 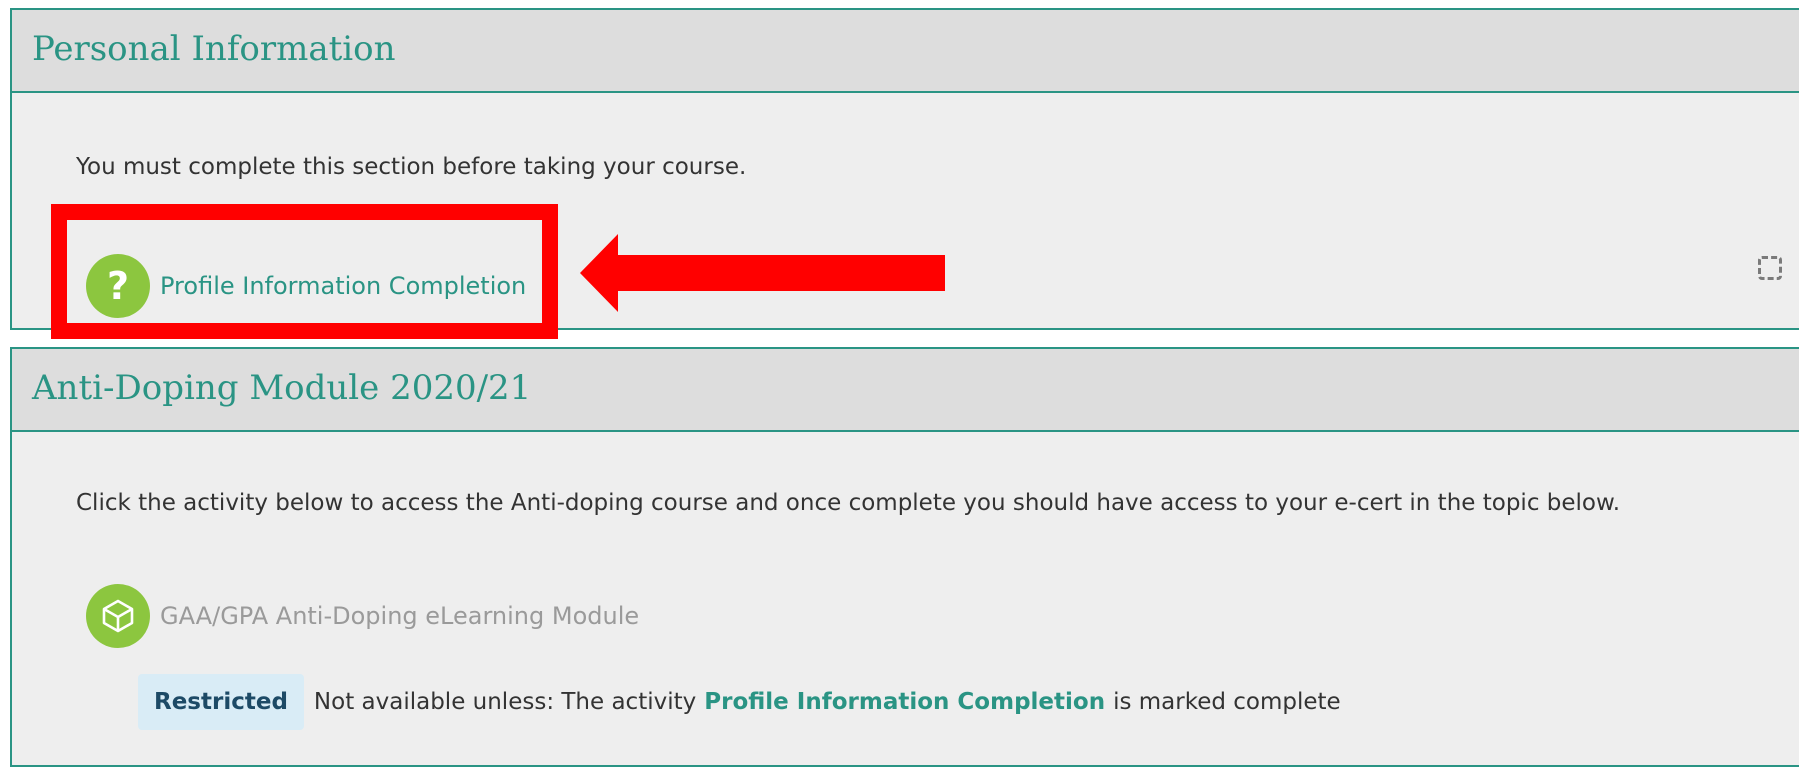 I want to click on restriction-activity-link: Profile Information Completion, so click(x=904, y=702).